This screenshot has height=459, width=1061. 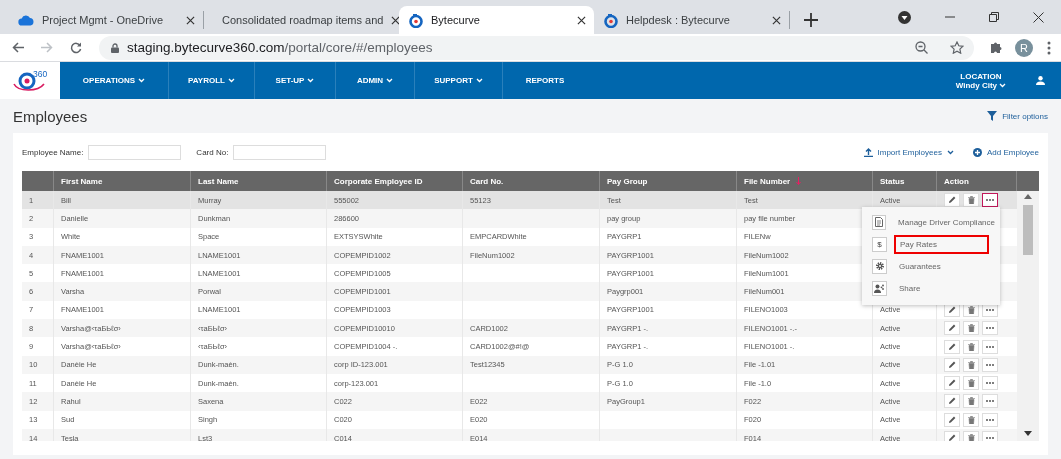 I want to click on user-icon, so click(x=1040, y=80).